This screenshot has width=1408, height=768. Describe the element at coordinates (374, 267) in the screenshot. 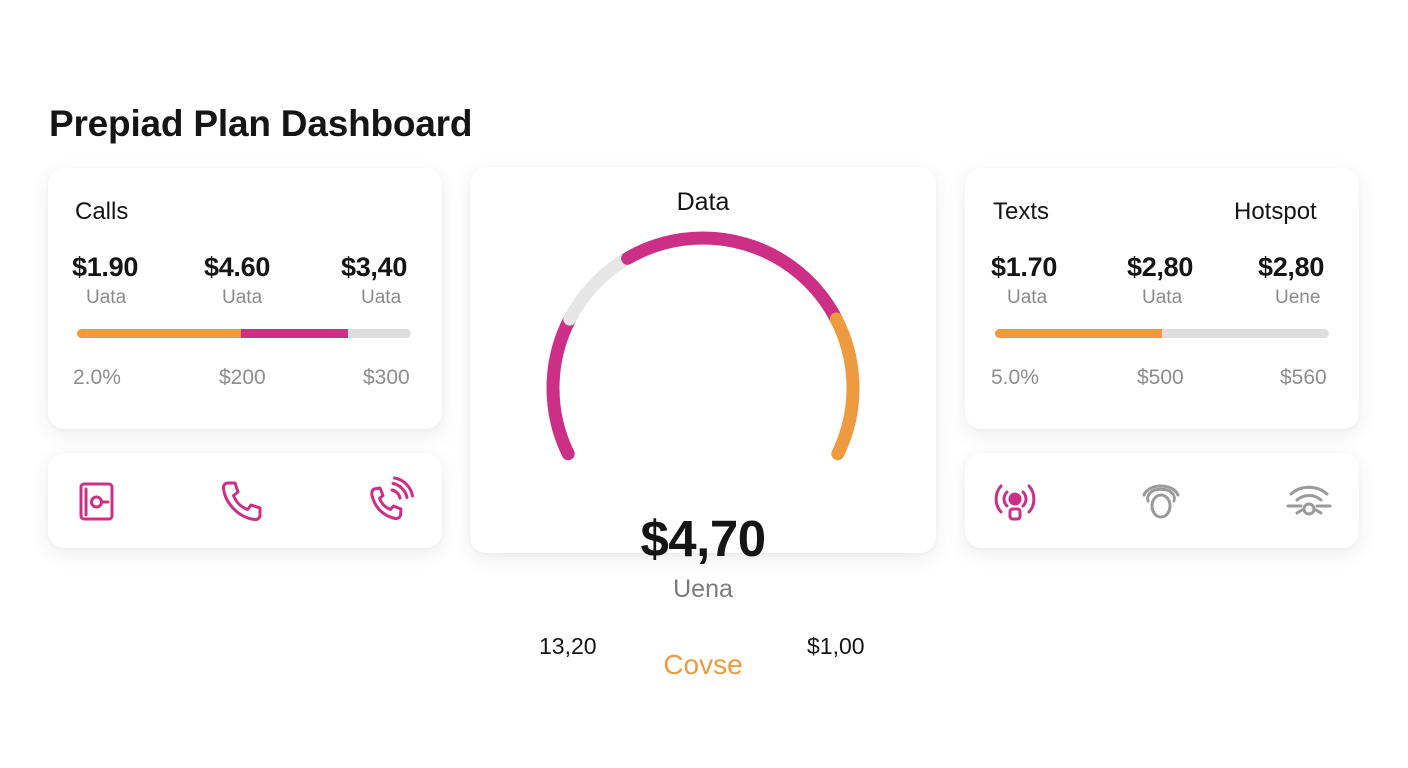

I see `calls-stat-3-value: $3,40` at that location.